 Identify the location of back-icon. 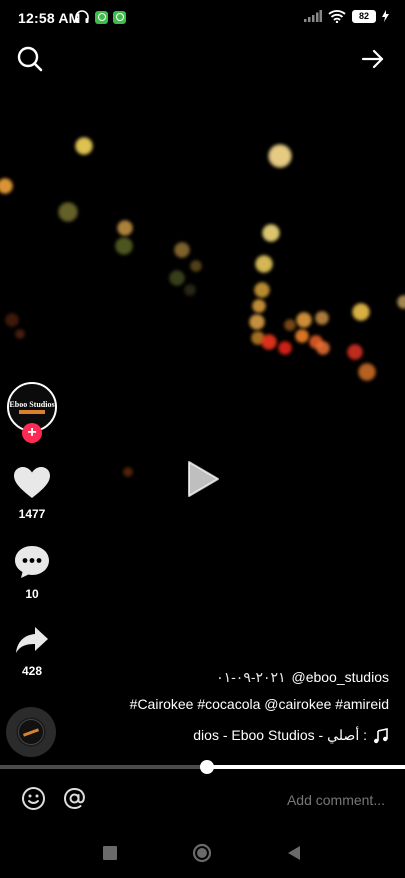
(294, 853).